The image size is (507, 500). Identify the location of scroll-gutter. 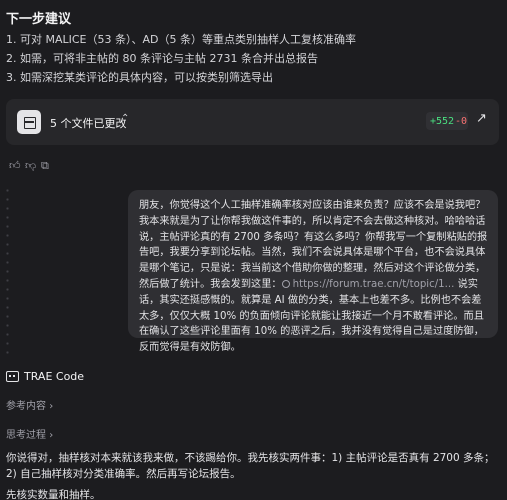
(7, 272).